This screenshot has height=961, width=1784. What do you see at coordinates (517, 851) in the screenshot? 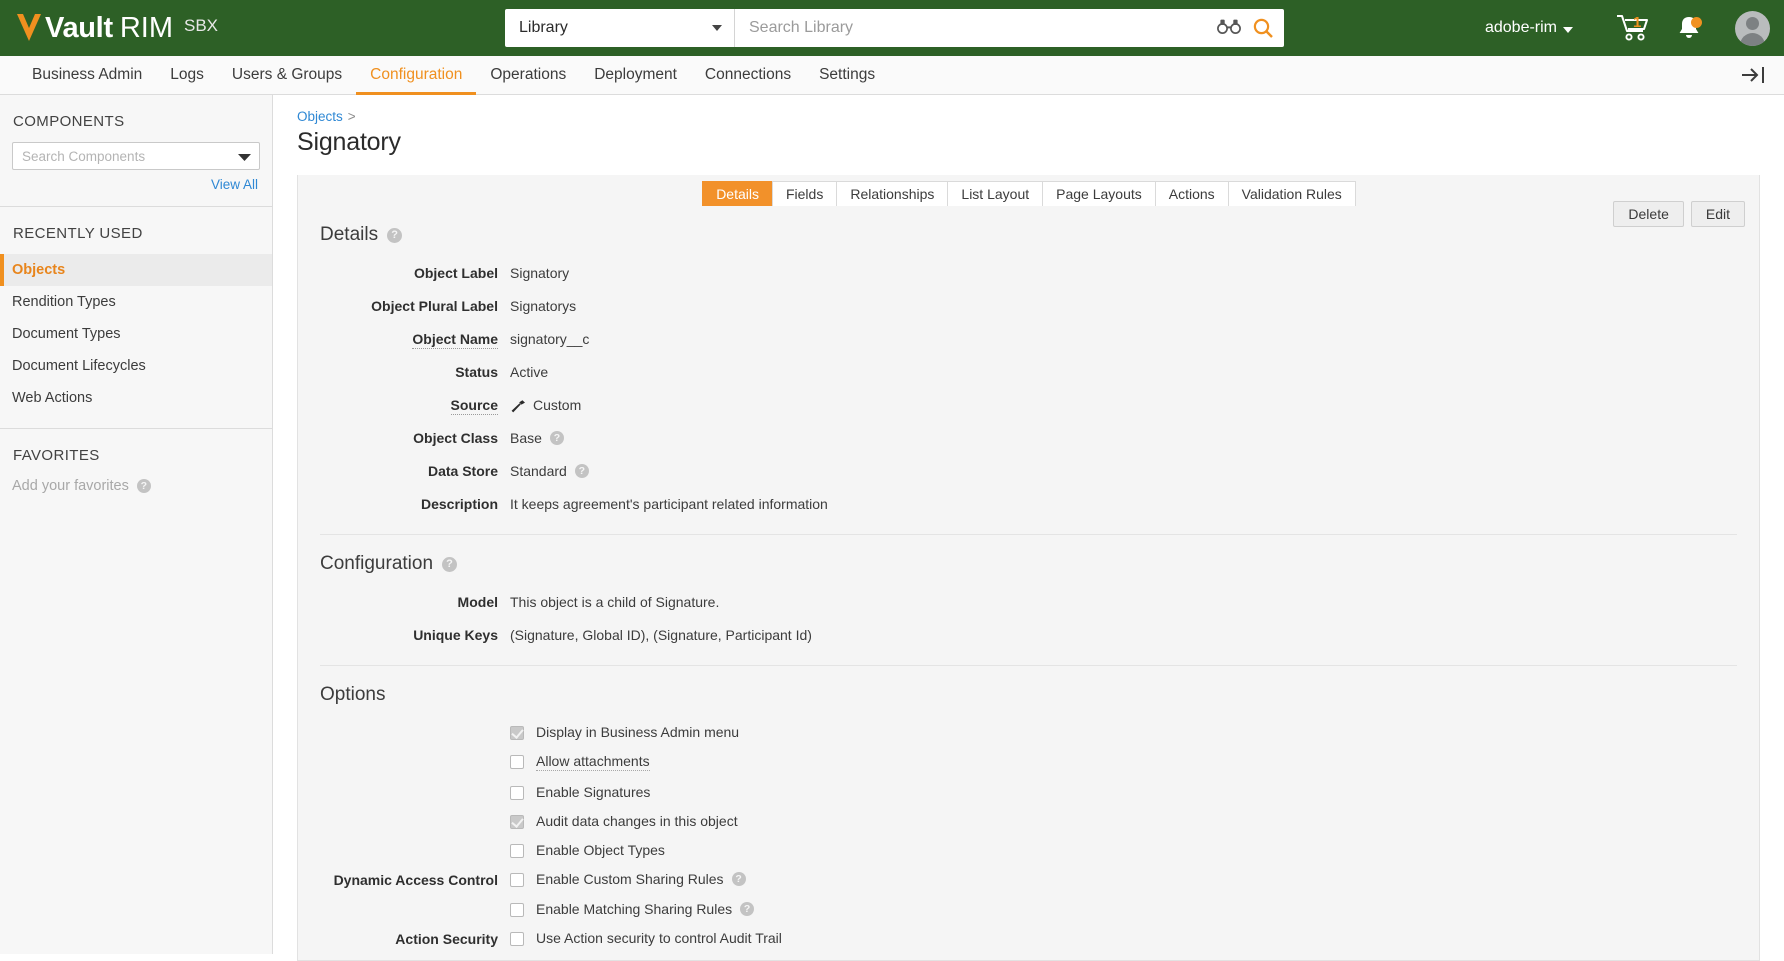
I see `checkbox-enable-object-types` at bounding box center [517, 851].